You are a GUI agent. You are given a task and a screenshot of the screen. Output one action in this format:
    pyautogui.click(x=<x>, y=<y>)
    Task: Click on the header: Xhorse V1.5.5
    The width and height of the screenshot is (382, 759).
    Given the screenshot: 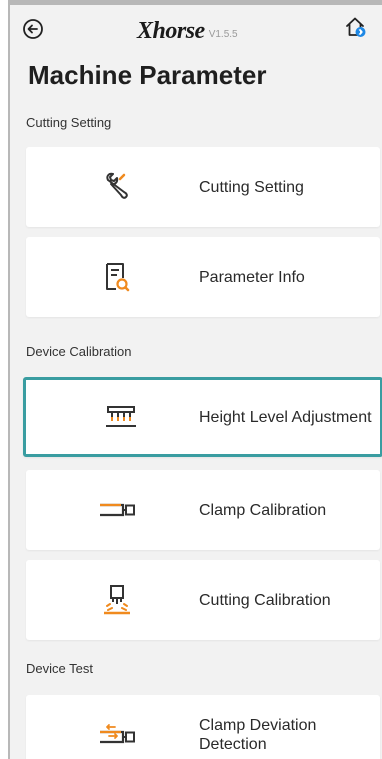 What is the action you would take?
    pyautogui.click(x=196, y=29)
    